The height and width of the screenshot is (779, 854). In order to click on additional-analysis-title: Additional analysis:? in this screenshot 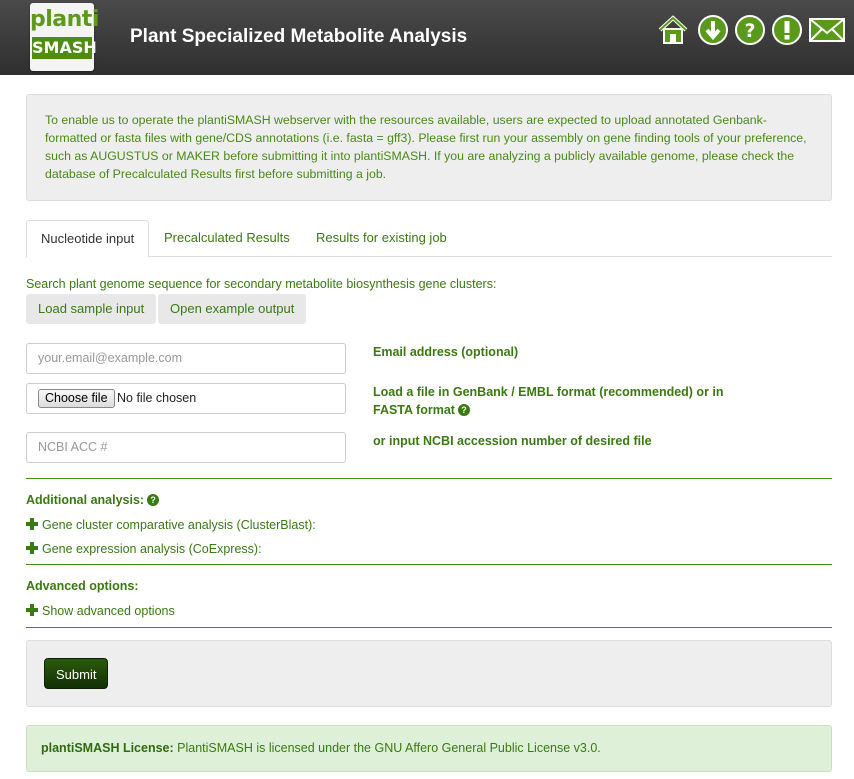, I will do `click(93, 500)`.